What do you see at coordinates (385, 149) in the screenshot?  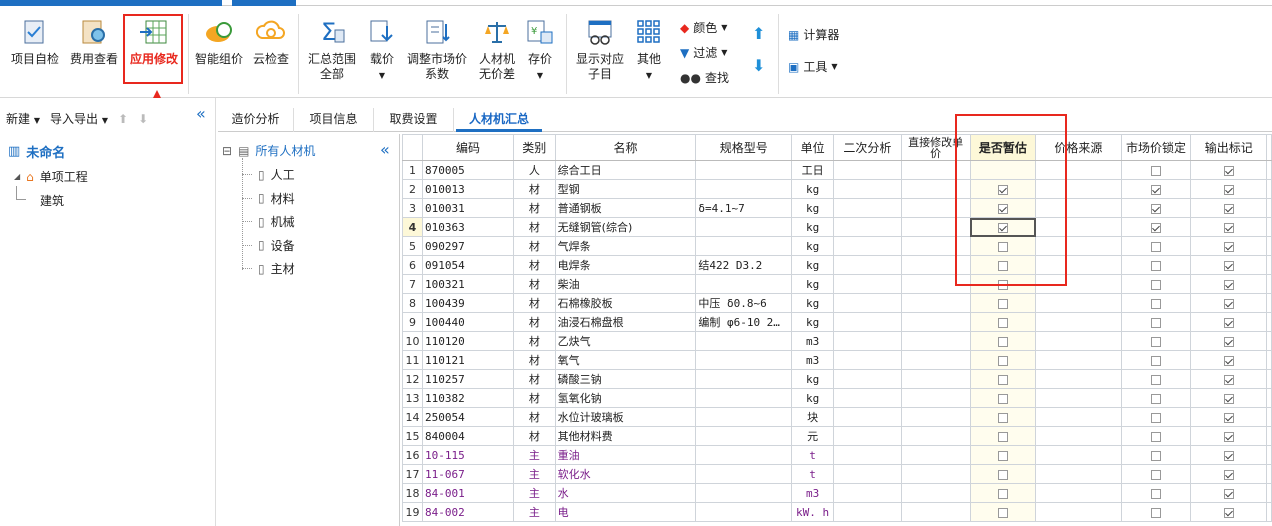 I see `collapse-tree-icon: «` at bounding box center [385, 149].